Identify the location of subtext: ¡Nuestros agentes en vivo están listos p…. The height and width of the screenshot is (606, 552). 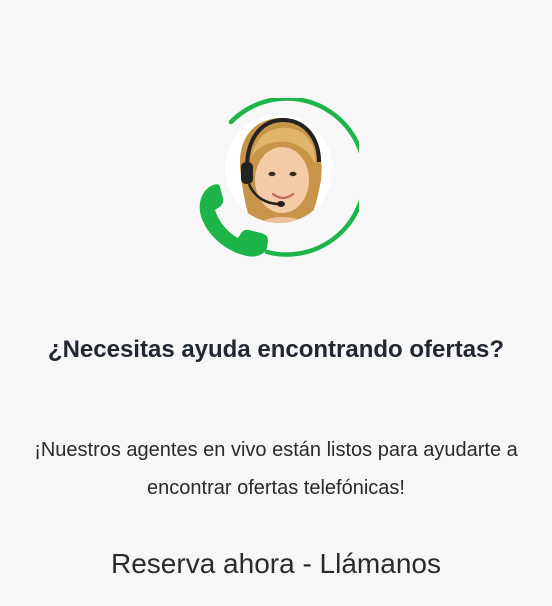
(276, 469).